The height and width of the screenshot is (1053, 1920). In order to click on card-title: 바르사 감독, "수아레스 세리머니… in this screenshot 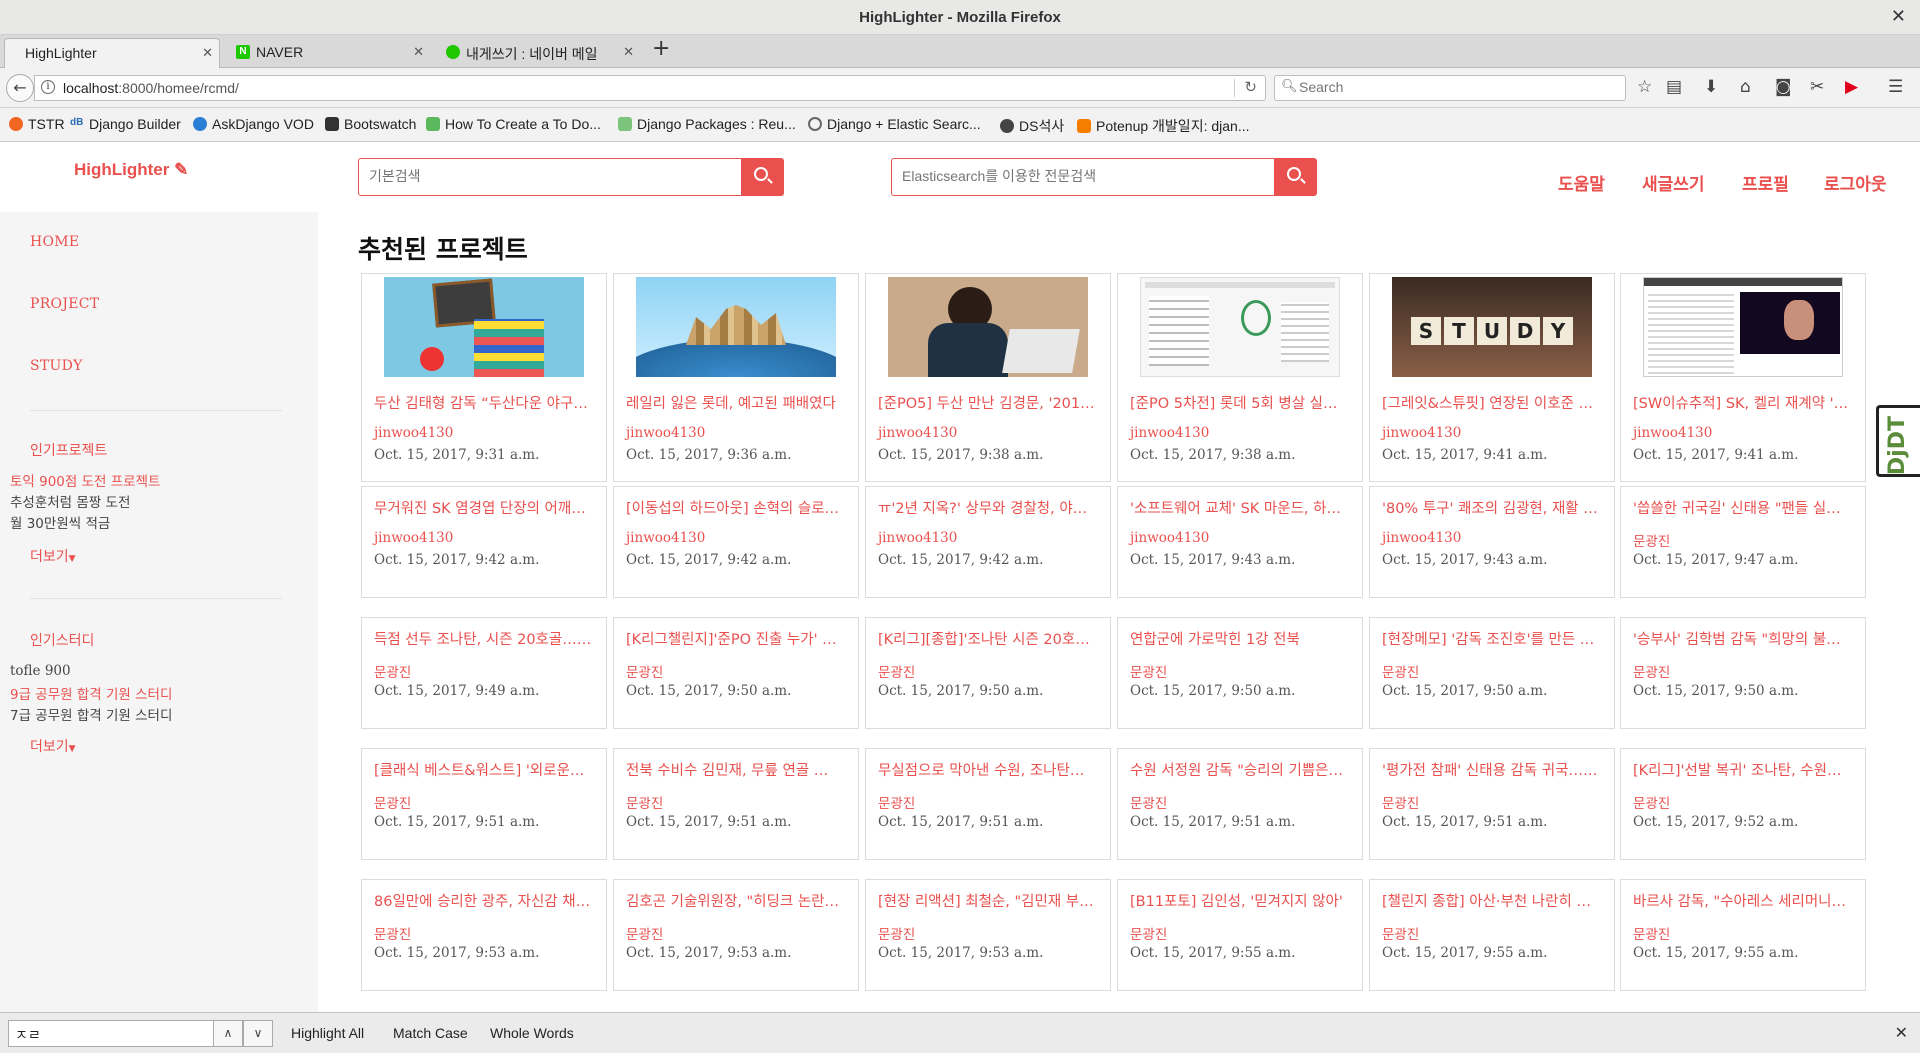, I will do `click(1745, 900)`.